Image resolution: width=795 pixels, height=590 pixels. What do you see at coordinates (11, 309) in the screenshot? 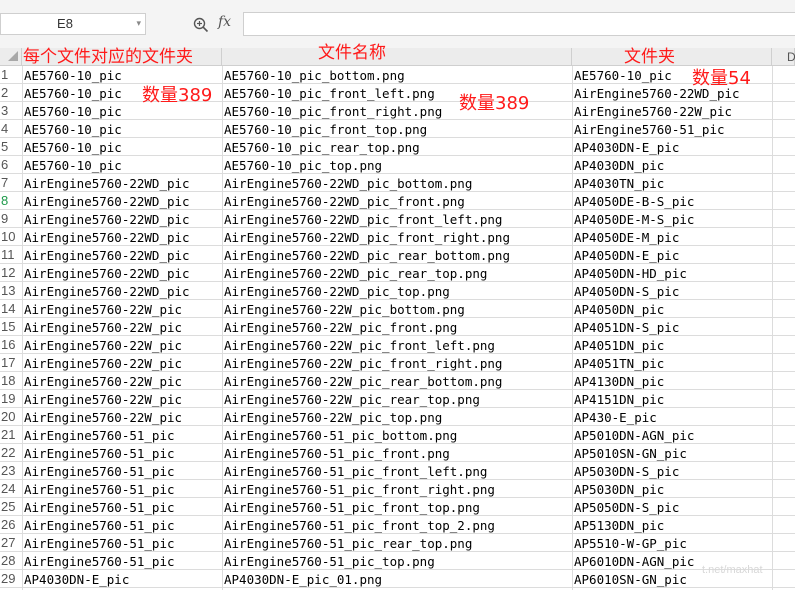
I see `row-number: 14` at bounding box center [11, 309].